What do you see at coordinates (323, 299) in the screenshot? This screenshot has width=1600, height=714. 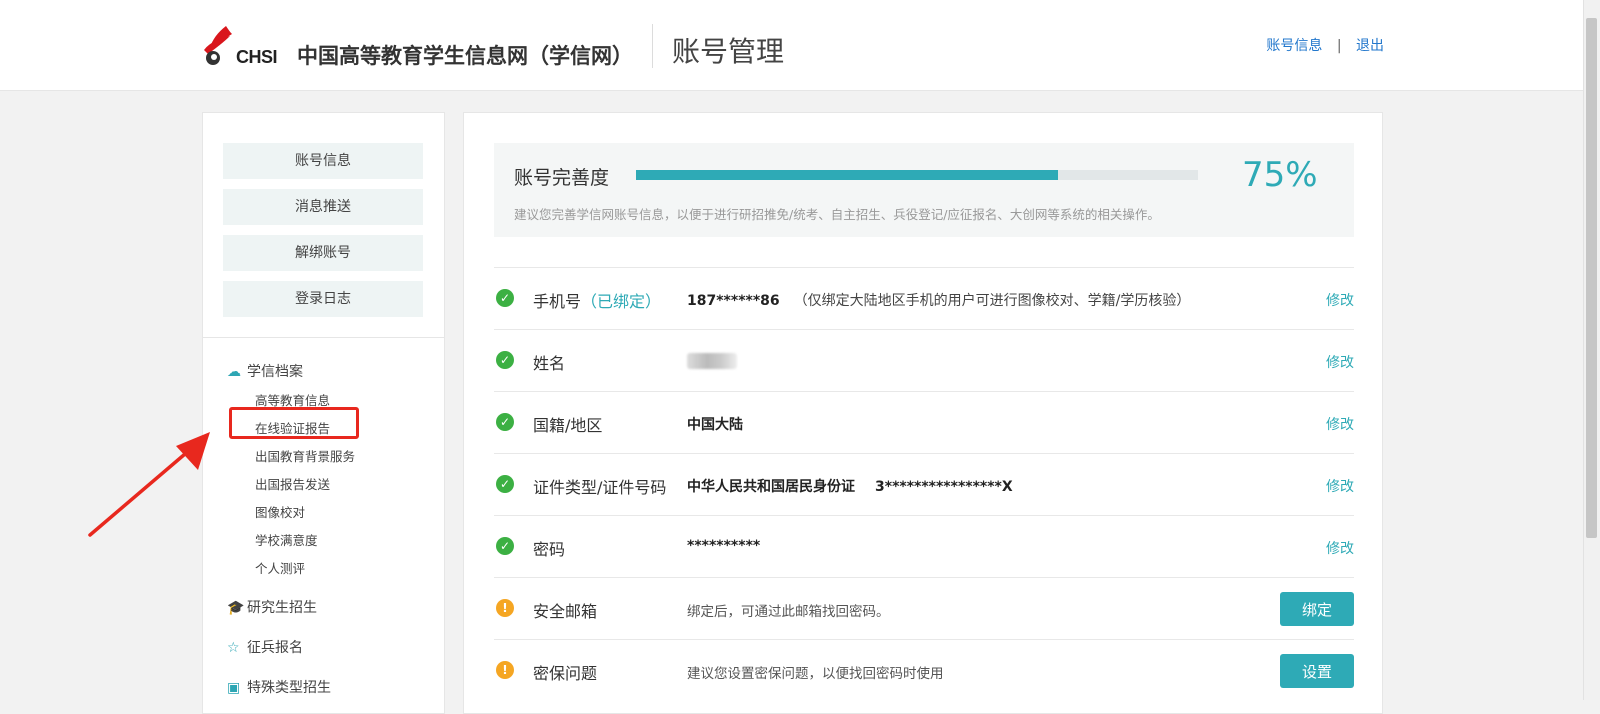 I see `sidebar-button-login-log: 登录日志` at bounding box center [323, 299].